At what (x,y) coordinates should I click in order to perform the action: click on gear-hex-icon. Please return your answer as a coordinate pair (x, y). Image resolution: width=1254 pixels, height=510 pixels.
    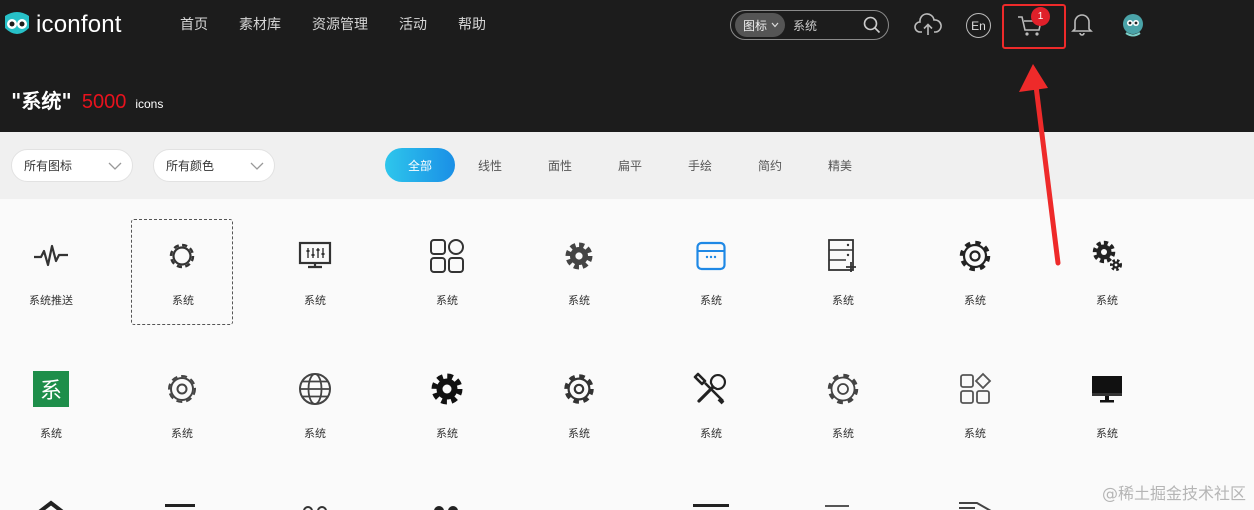
    Looking at the image, I should click on (182, 389).